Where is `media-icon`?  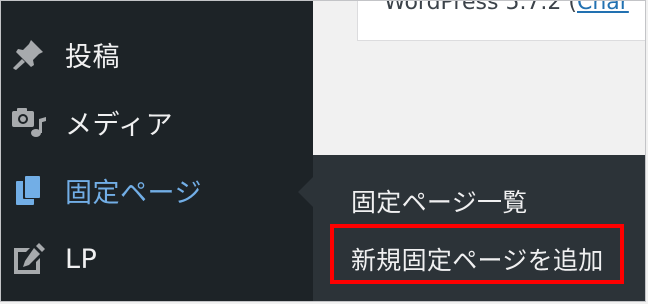 media-icon is located at coordinates (29, 122).